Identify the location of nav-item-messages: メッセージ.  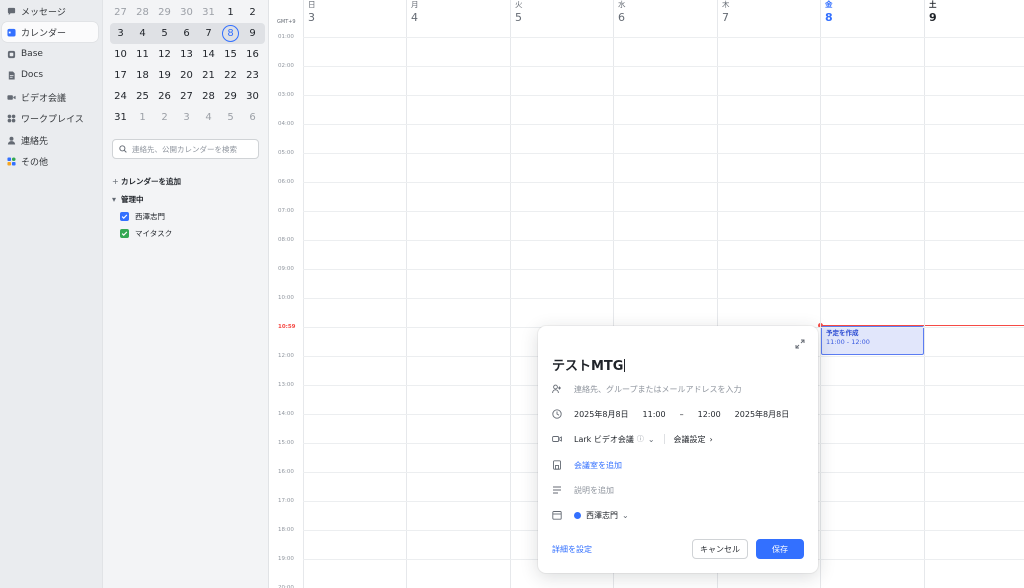
(50, 11).